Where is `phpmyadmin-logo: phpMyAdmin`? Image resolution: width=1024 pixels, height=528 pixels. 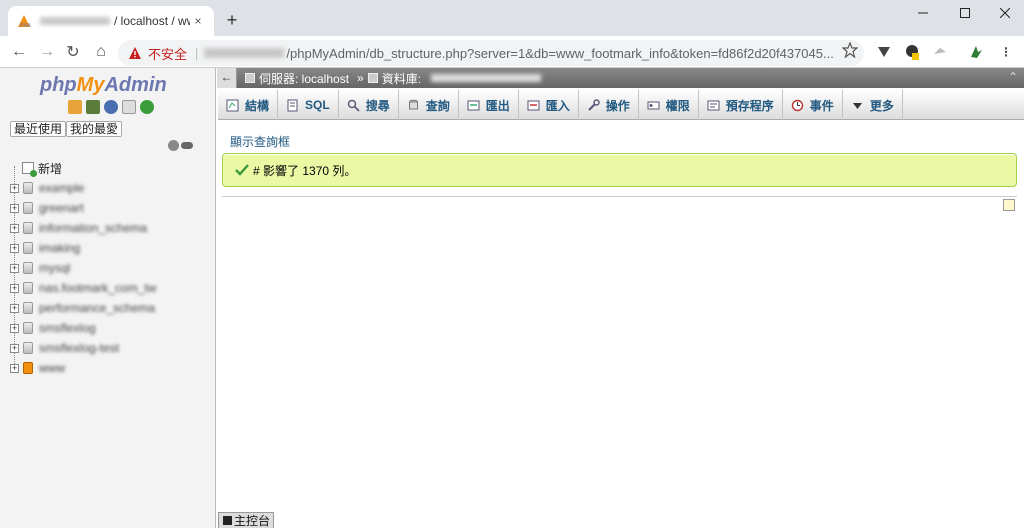 phpmyadmin-logo: phpMyAdmin is located at coordinates (103, 85).